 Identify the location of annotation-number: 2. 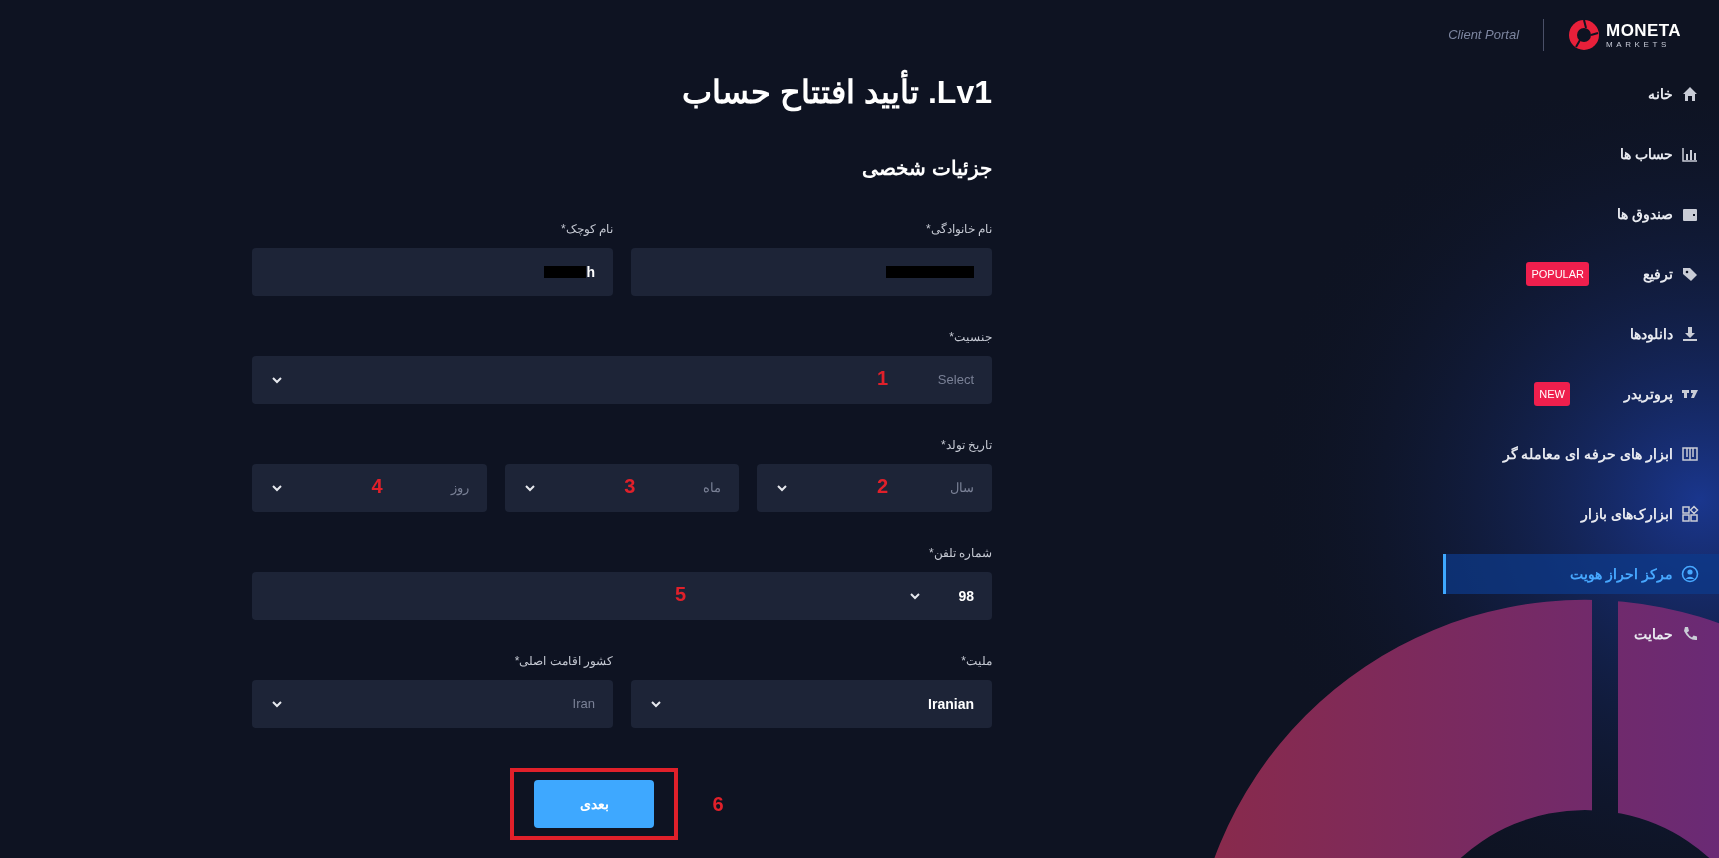
(882, 486).